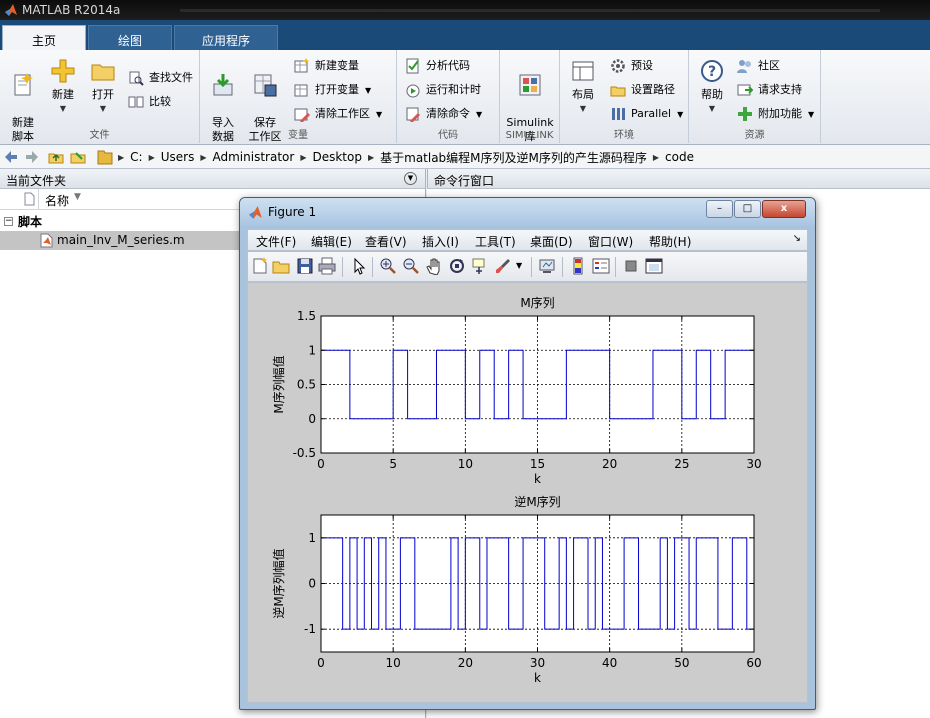 The height and width of the screenshot is (718, 930). I want to click on titlebar-fill, so click(530, 10).